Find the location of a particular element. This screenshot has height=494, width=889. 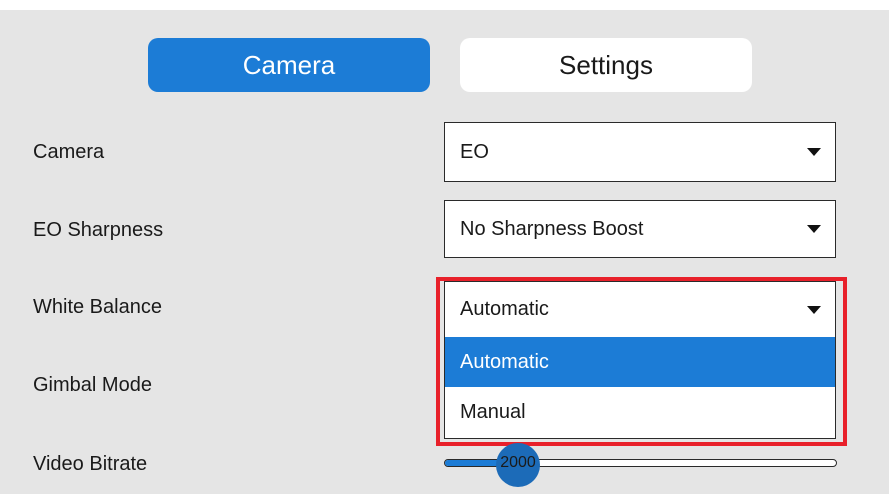

menu-option-label: Manual is located at coordinates (493, 411).